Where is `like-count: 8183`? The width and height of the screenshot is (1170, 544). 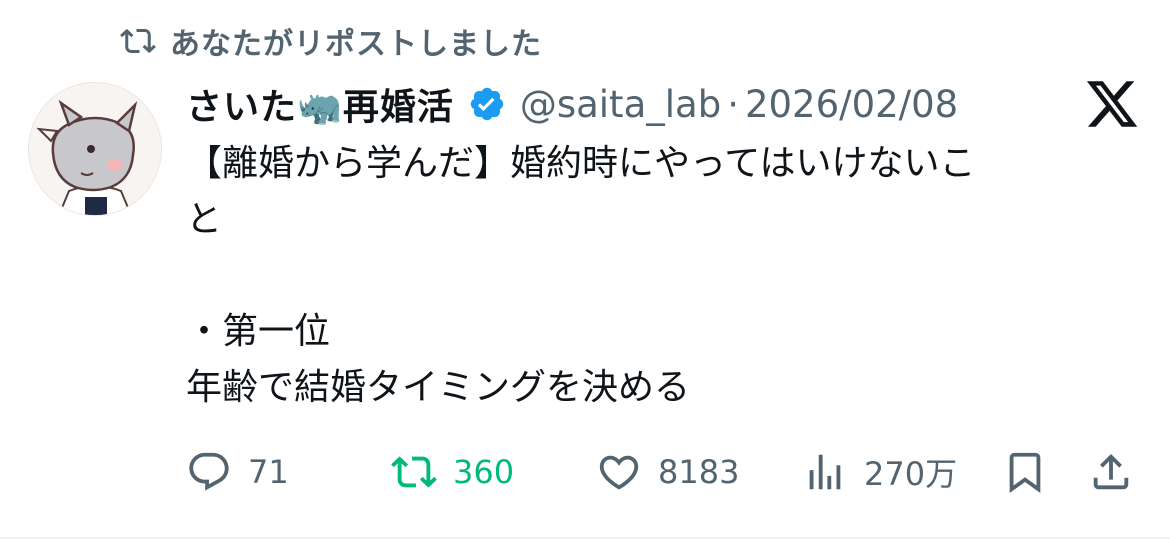
like-count: 8183 is located at coordinates (699, 472).